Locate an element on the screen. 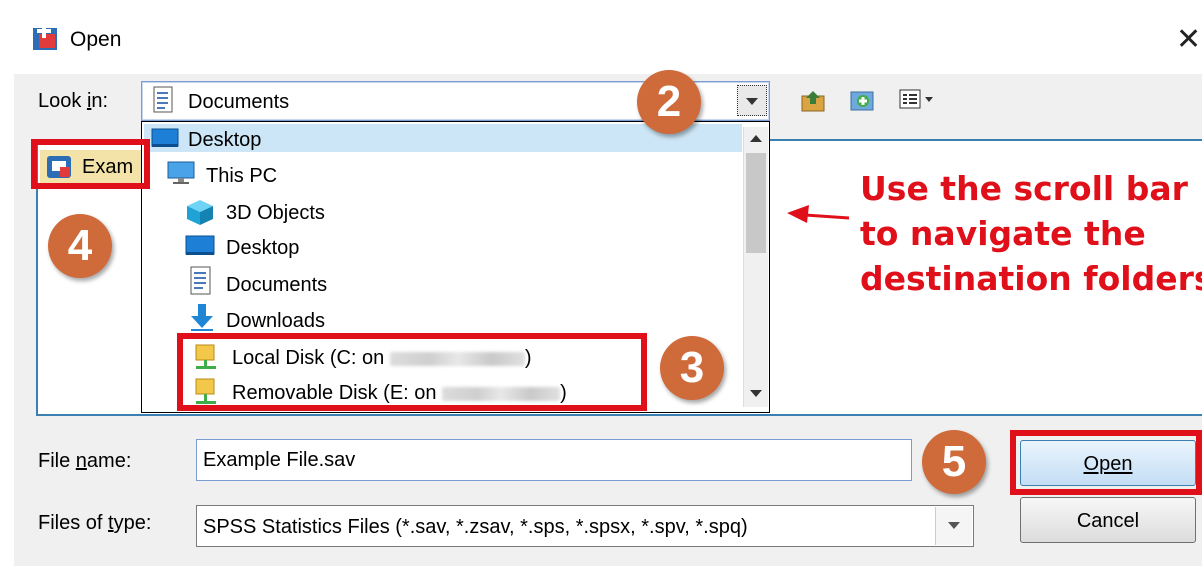  computer-icon is located at coordinates (181, 172).